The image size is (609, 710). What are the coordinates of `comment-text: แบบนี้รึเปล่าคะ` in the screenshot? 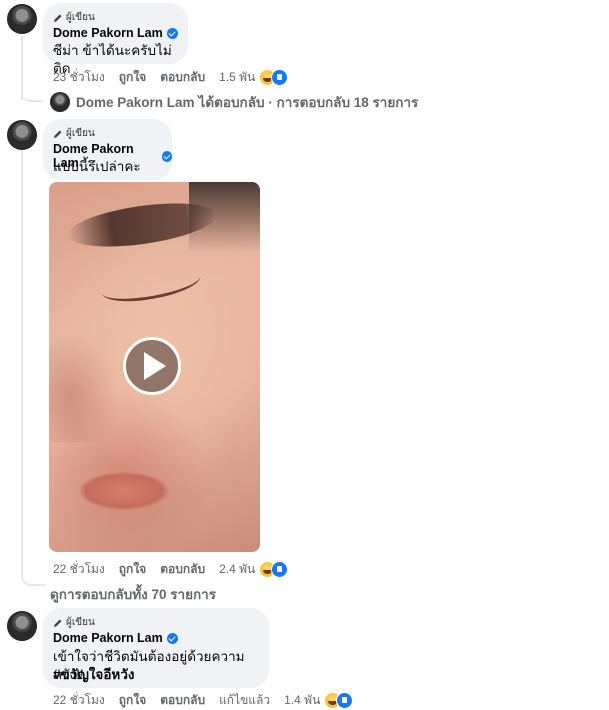 It's located at (97, 166).